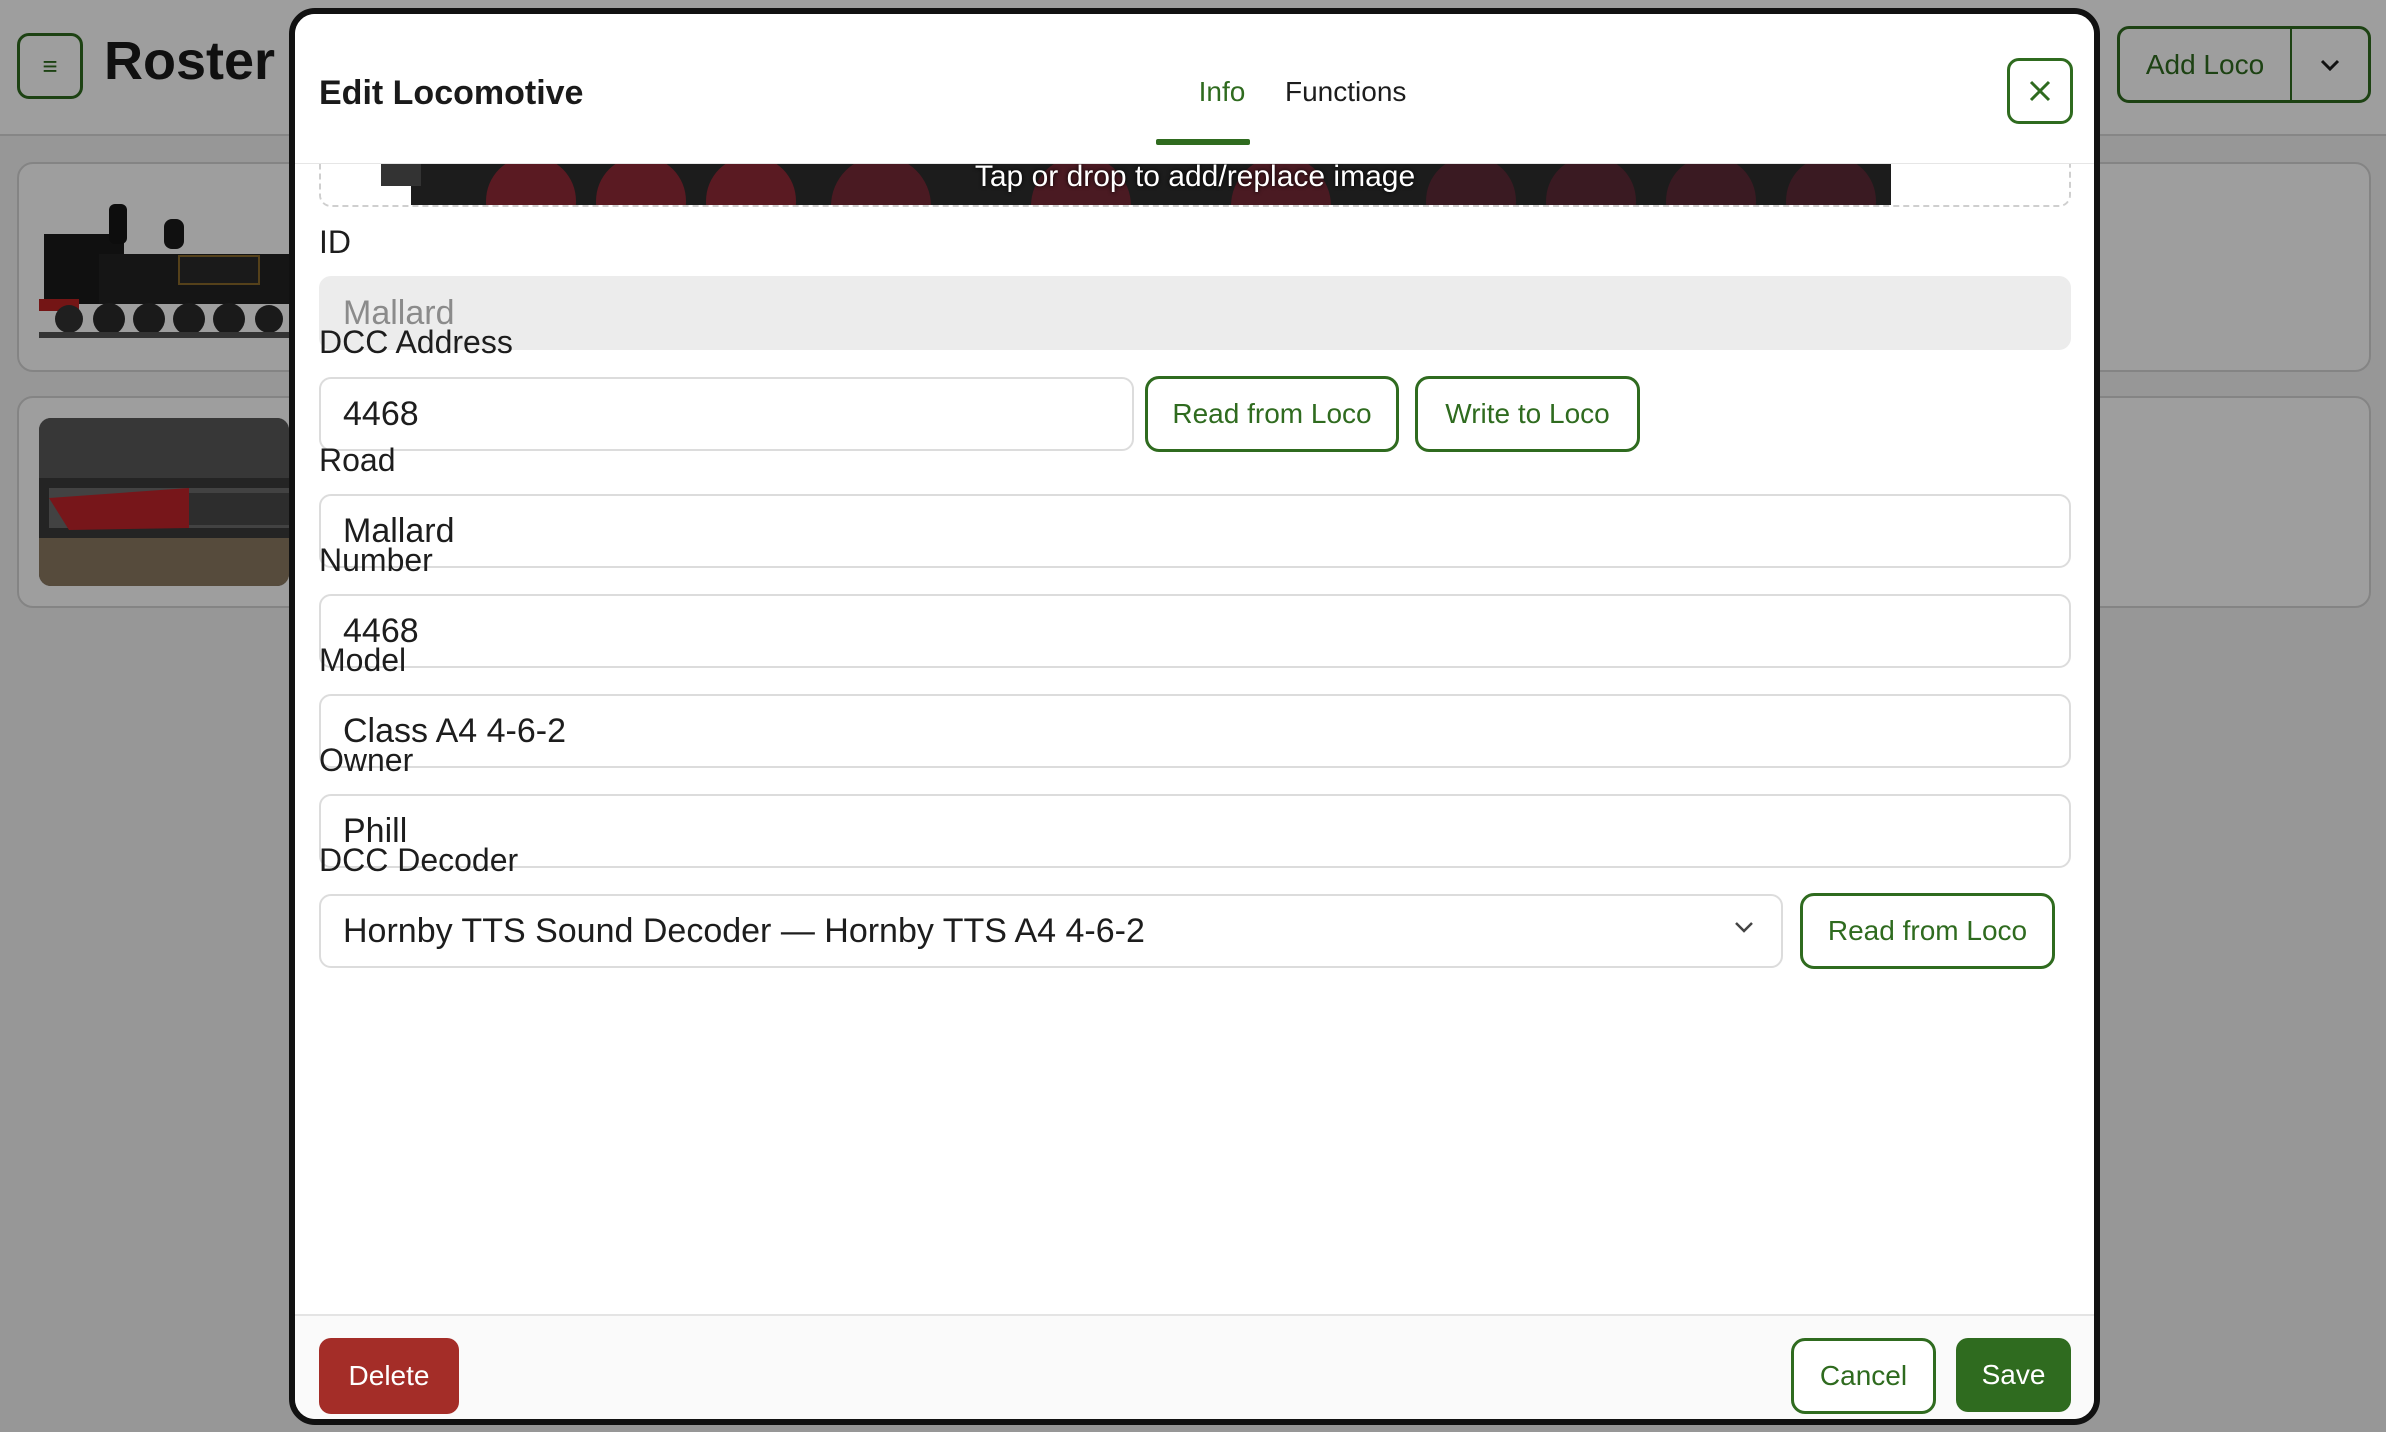  I want to click on image-dropzone: Tap or drop to add/replace image, so click(1195, 185).